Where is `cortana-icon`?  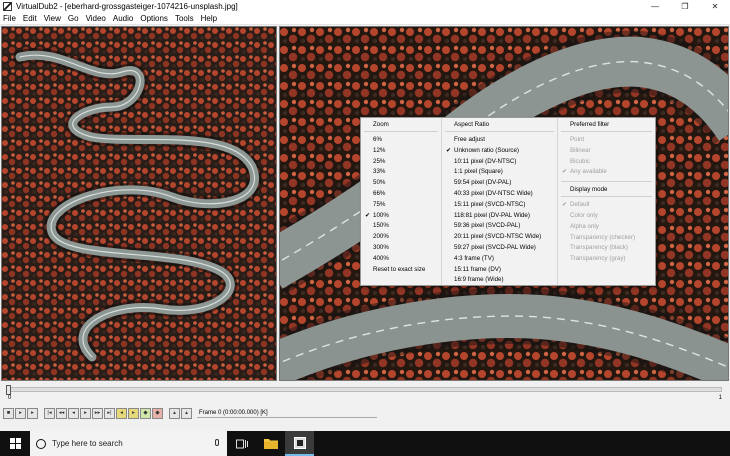 cortana-icon is located at coordinates (41, 443).